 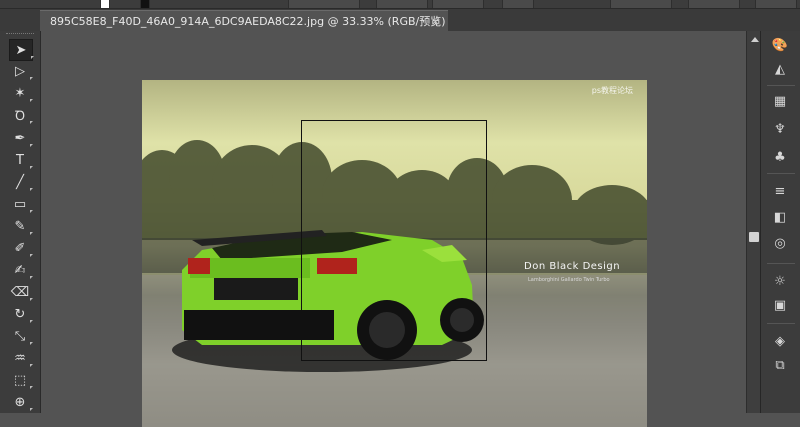 I want to click on collapsed-panels-dock: 🎨 ◭ ▦ ♆ ♣ ≡ ◧ ◎ ☼ ▣ ◈ ⧉, so click(x=780, y=222).